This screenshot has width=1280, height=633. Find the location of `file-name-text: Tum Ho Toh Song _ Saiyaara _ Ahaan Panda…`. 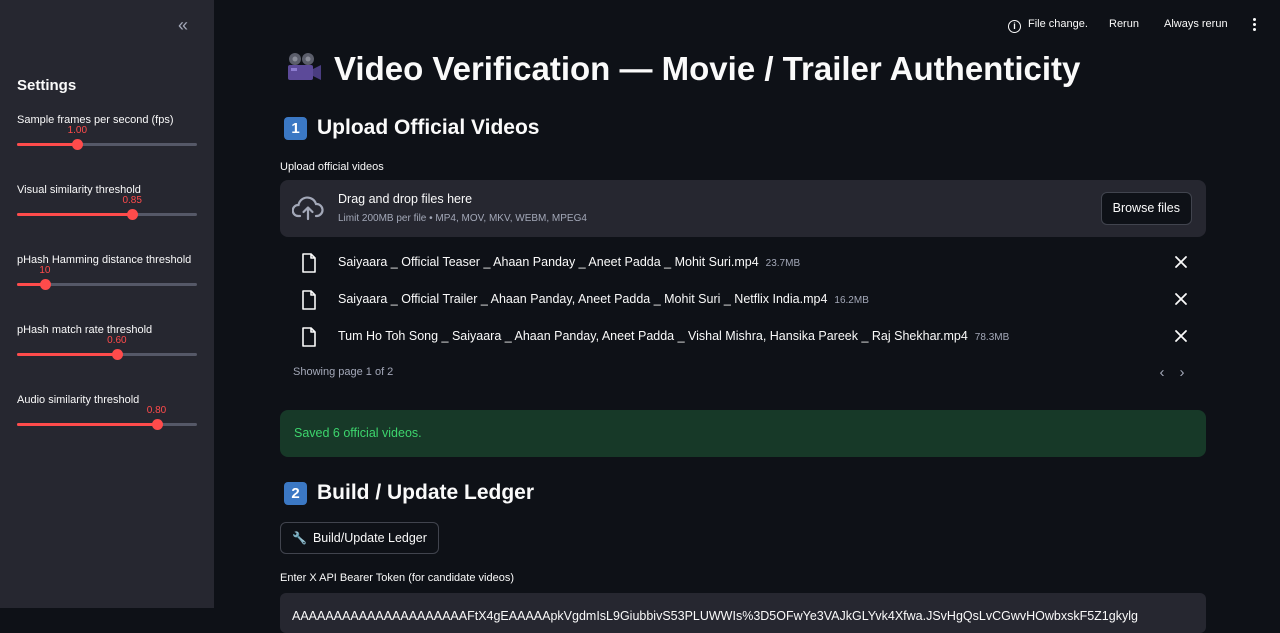

file-name-text: Tum Ho Toh Song _ Saiyaara _ Ahaan Panda… is located at coordinates (653, 336).